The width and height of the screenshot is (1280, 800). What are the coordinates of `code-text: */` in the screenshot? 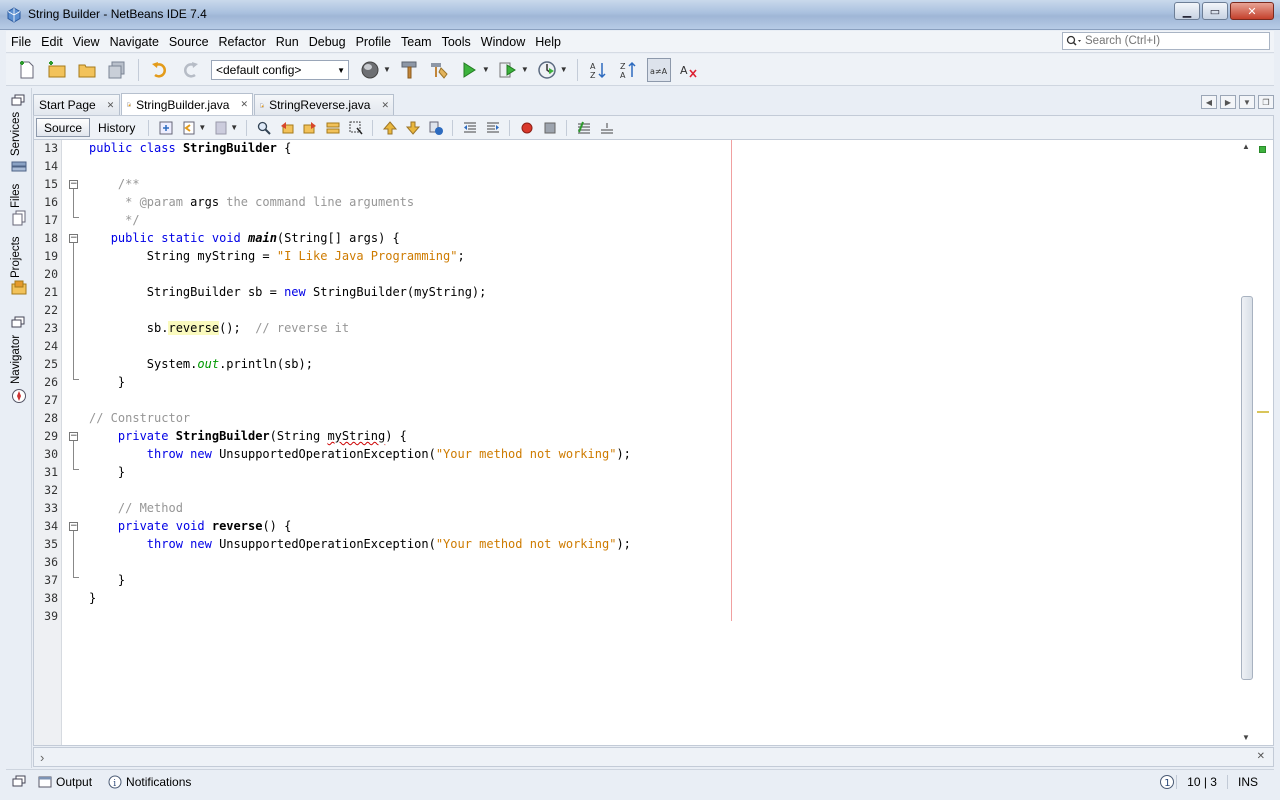 It's located at (114, 220).